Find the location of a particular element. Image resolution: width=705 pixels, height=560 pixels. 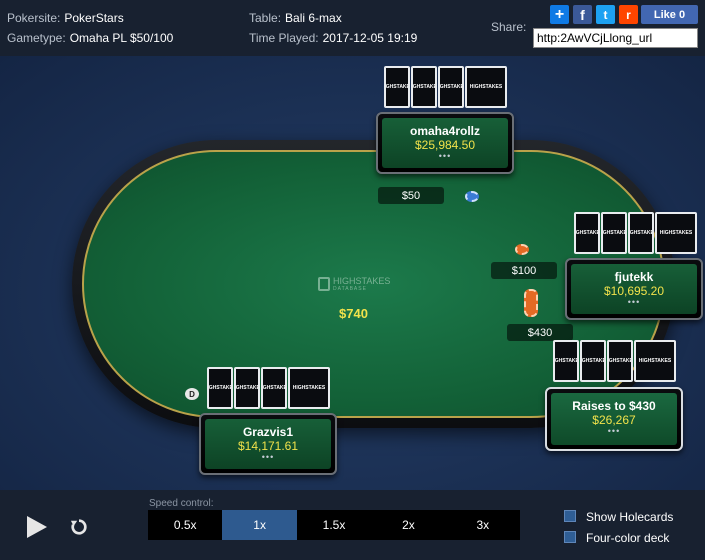

highstakes-logo-icon is located at coordinates (324, 284).